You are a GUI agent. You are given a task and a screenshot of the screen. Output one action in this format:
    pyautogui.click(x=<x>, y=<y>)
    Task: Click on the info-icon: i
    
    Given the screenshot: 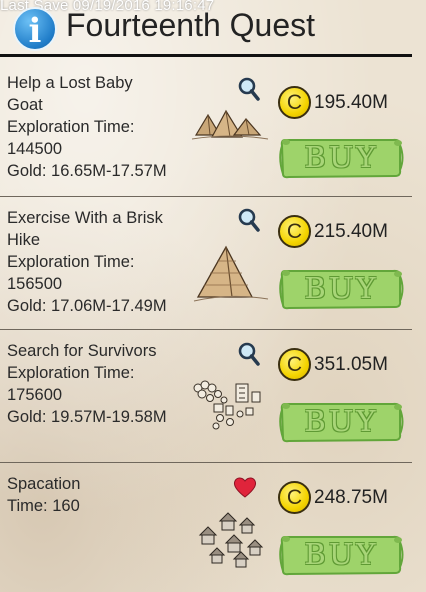 What is the action you would take?
    pyautogui.click(x=35, y=29)
    